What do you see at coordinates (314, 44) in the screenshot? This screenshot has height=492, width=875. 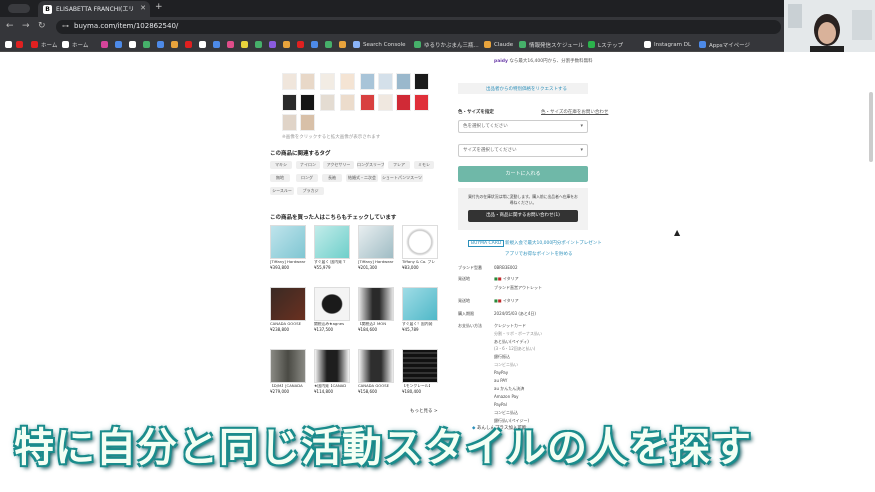 I see `bookmark-icon-n` at bounding box center [314, 44].